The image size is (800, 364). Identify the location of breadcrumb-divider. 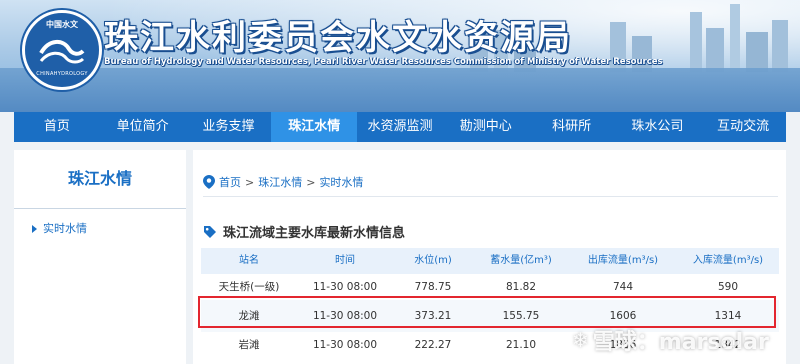
(490, 196).